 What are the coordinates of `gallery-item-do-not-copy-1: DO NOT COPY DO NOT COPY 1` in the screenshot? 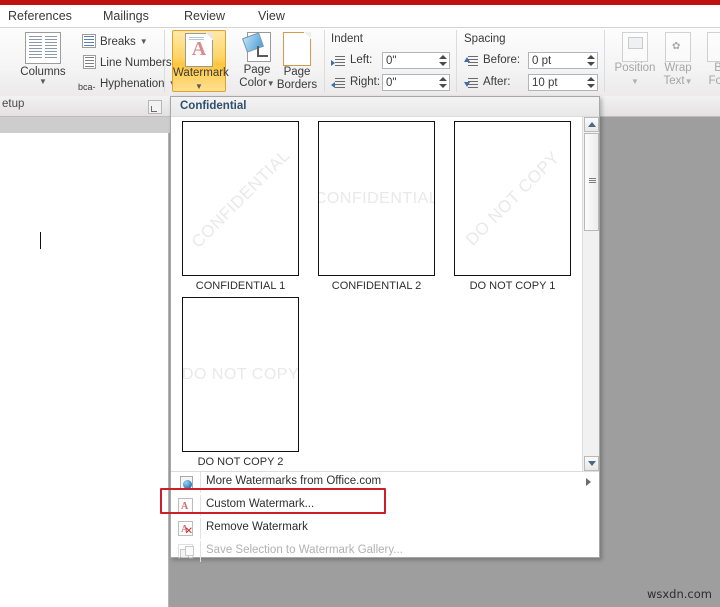 It's located at (512, 207).